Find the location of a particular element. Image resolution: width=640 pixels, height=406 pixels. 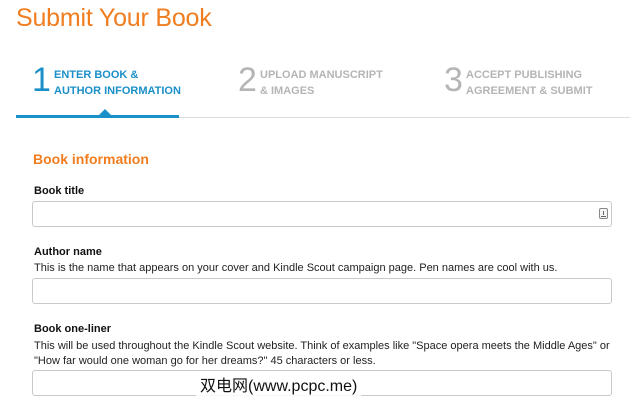

book-title-label: Book title is located at coordinates (59, 191).